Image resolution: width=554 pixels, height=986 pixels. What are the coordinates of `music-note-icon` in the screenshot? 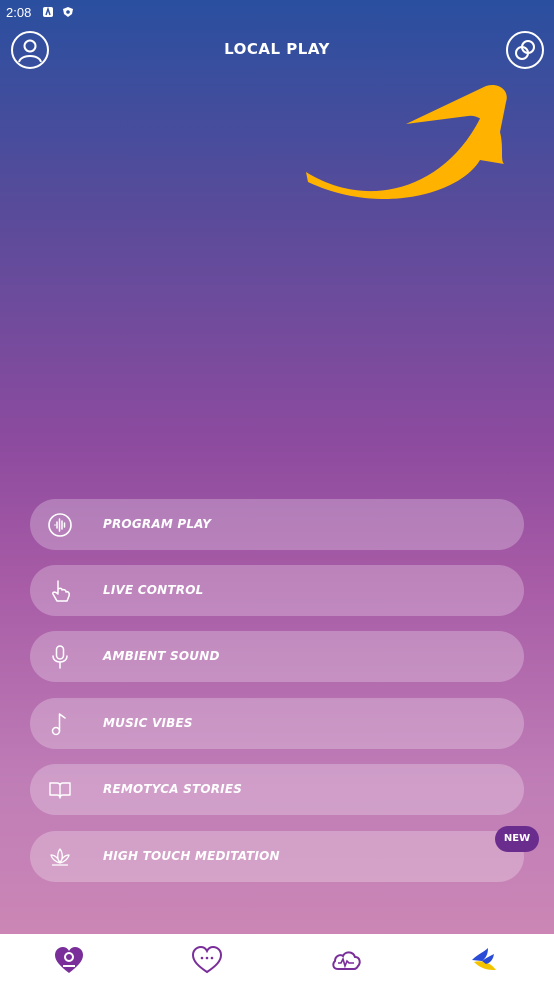 It's located at (58, 724).